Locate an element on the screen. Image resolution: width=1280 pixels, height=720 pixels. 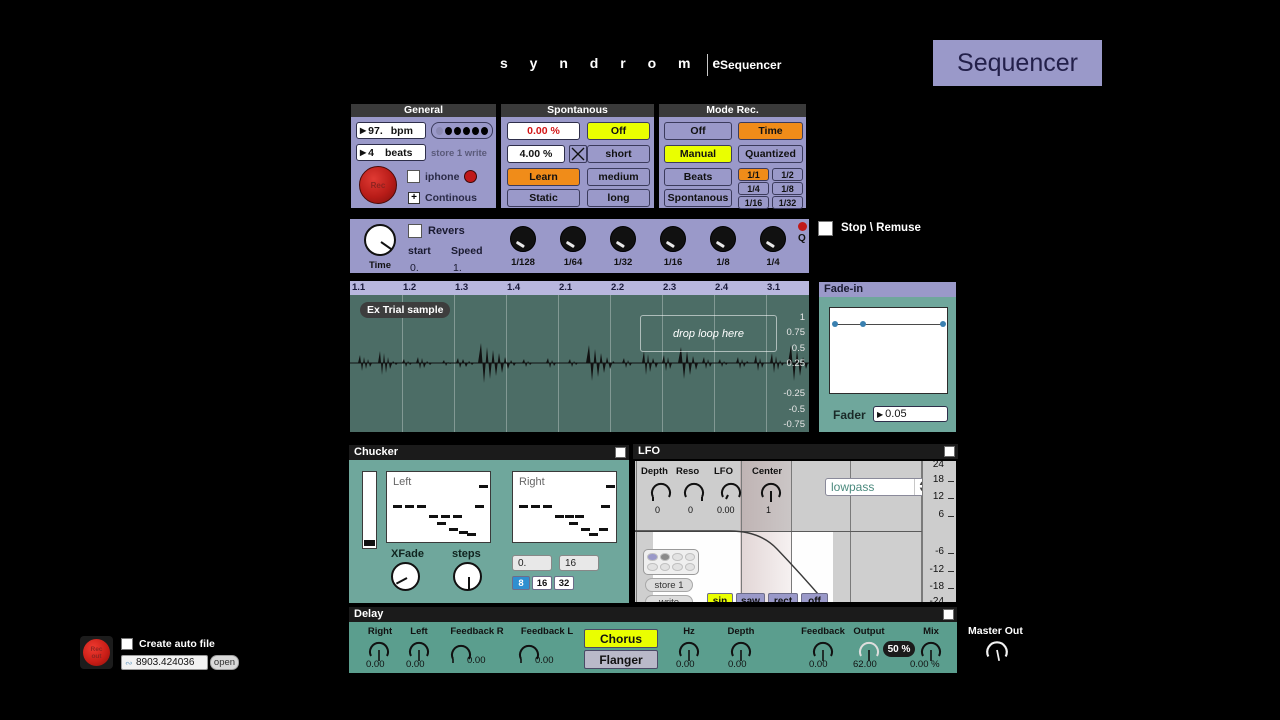
fader-value-field: ▶ 0.05 is located at coordinates (910, 414).